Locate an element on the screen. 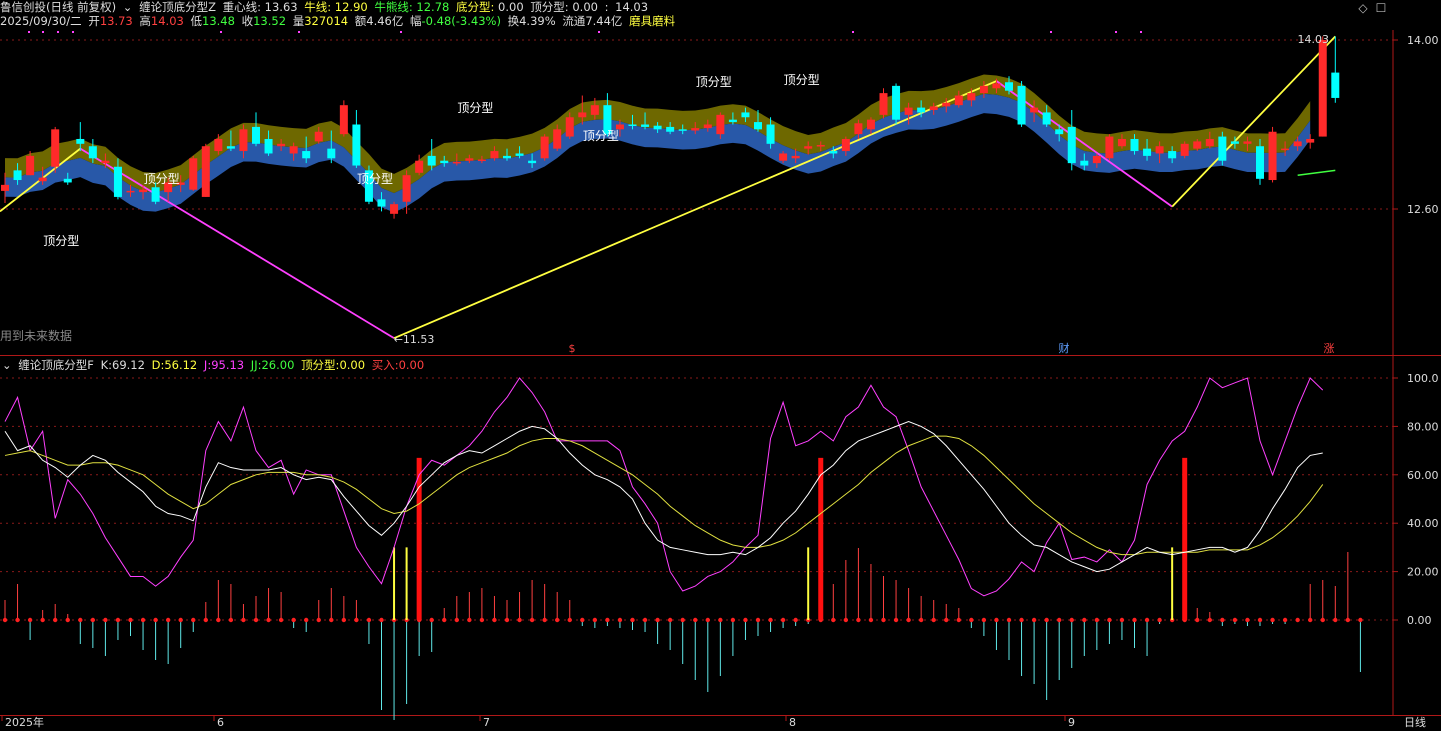 This screenshot has width=1441, height=731. stock-title: 鲁信创投(日线 前复权) is located at coordinates (58, 7).